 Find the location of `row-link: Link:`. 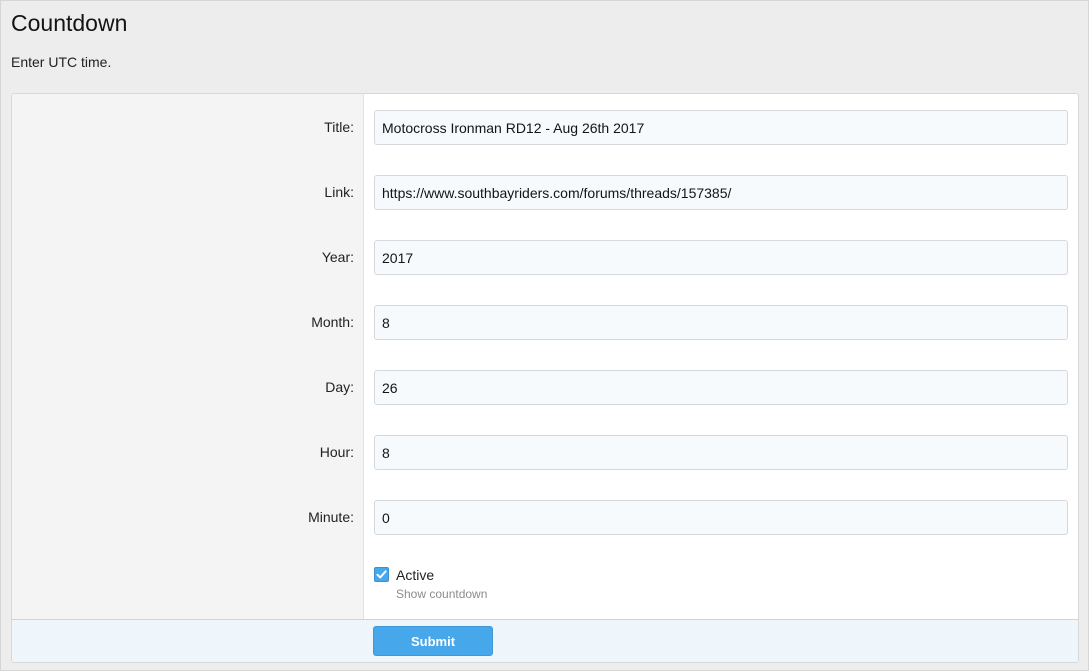

row-link: Link: is located at coordinates (545, 192).